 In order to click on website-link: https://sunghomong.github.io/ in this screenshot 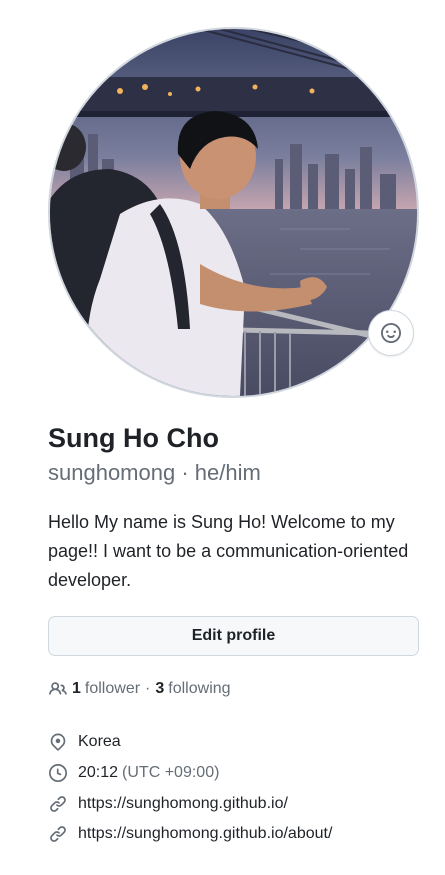, I will do `click(183, 804)`.